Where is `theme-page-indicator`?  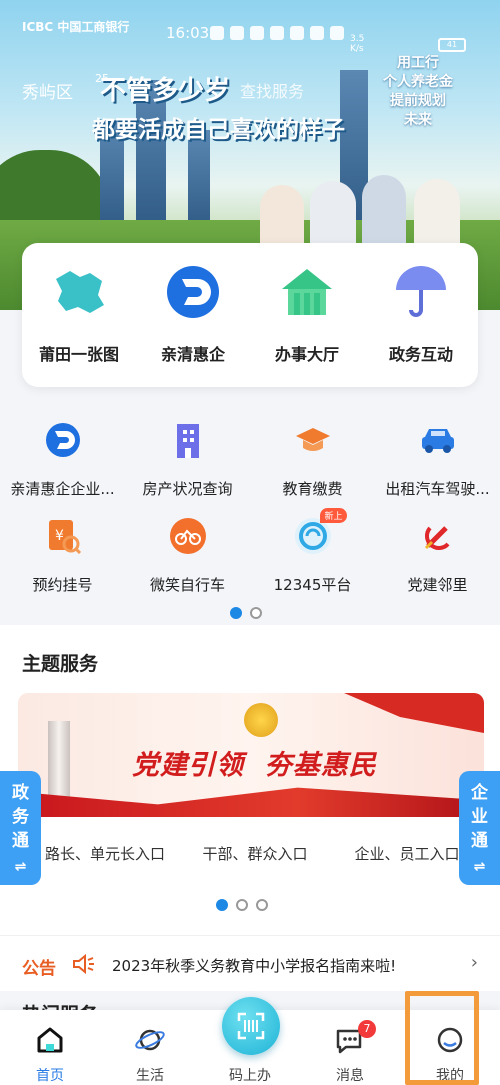 theme-page-indicator is located at coordinates (242, 905).